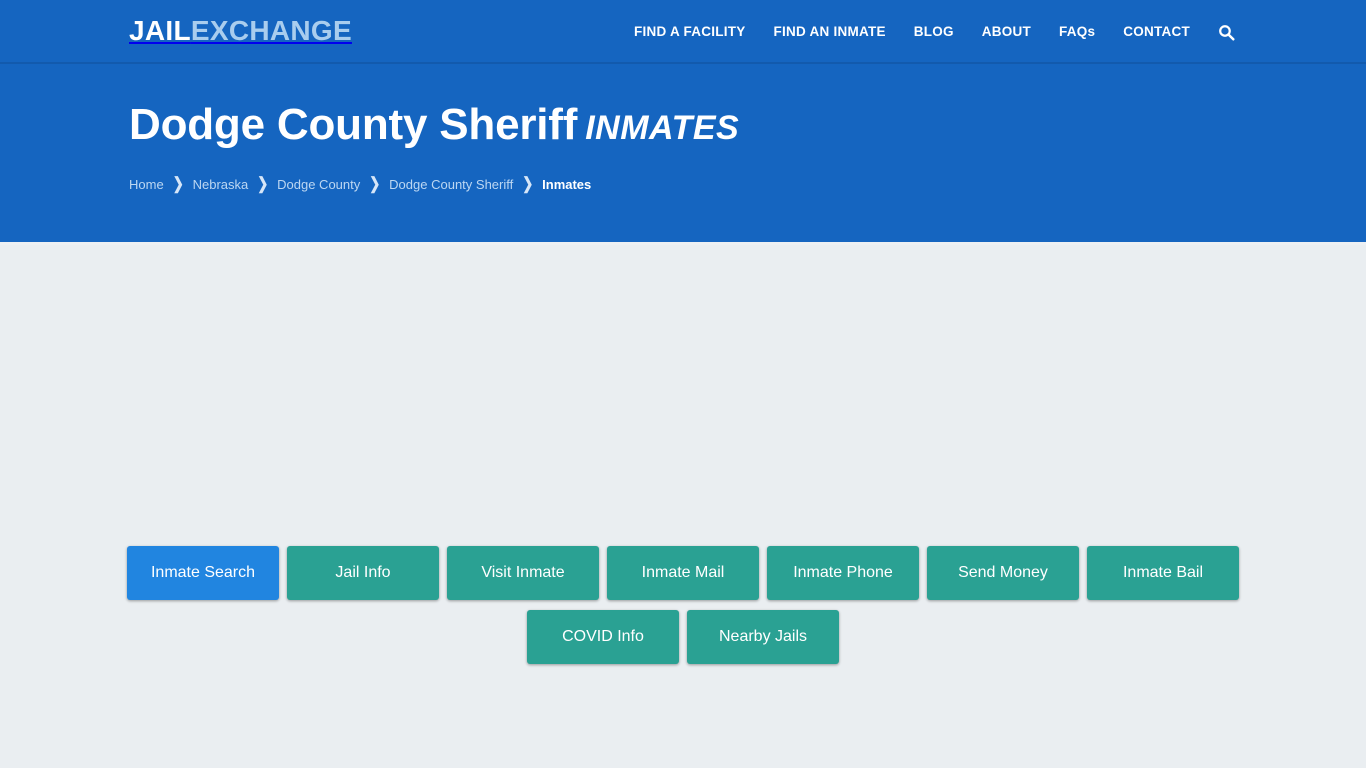  What do you see at coordinates (603, 637) in the screenshot?
I see `button-covid-info: COVID Info` at bounding box center [603, 637].